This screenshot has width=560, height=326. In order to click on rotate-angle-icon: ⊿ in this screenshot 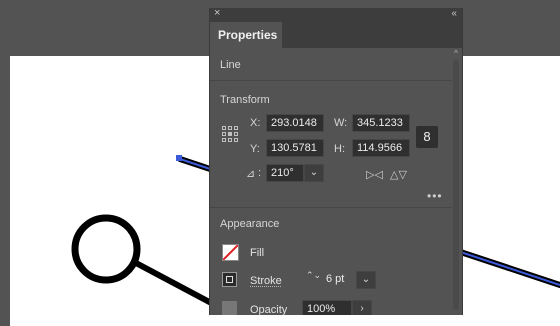, I will do `click(251, 174)`.